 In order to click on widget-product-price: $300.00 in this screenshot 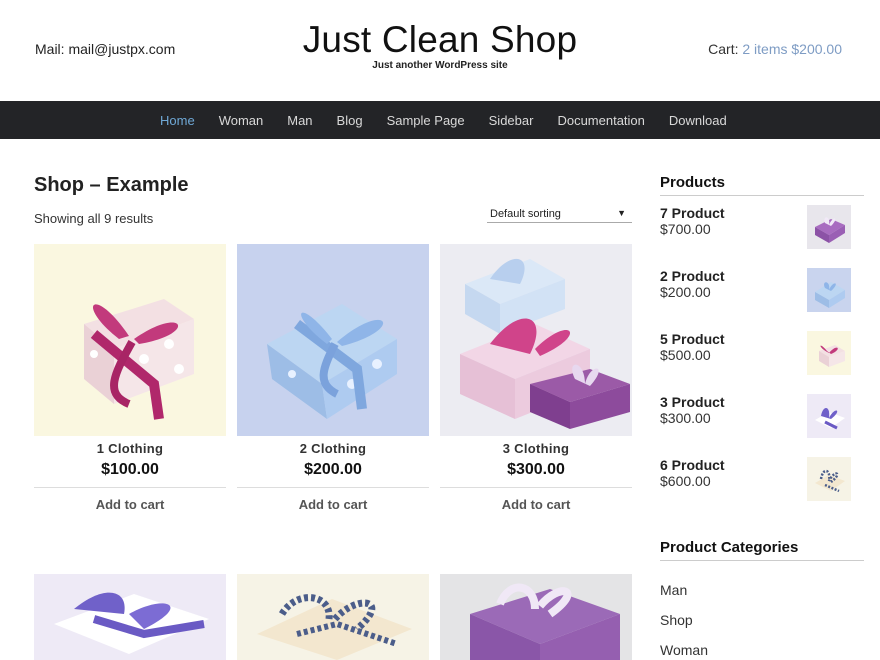, I will do `click(685, 418)`.